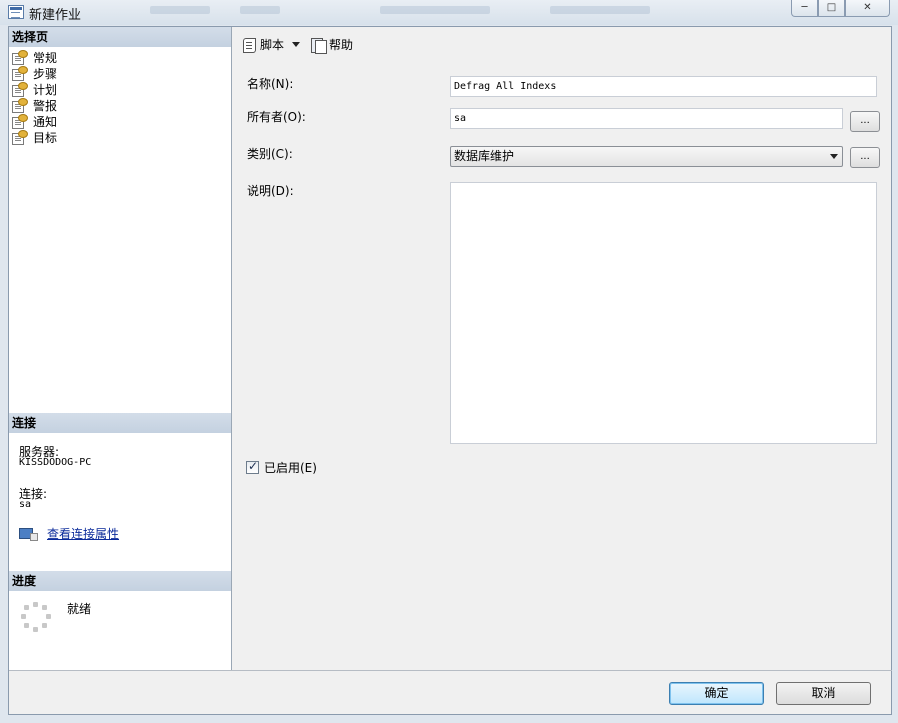 This screenshot has width=898, height=723. What do you see at coordinates (16, 12) in the screenshot?
I see `app-icon` at bounding box center [16, 12].